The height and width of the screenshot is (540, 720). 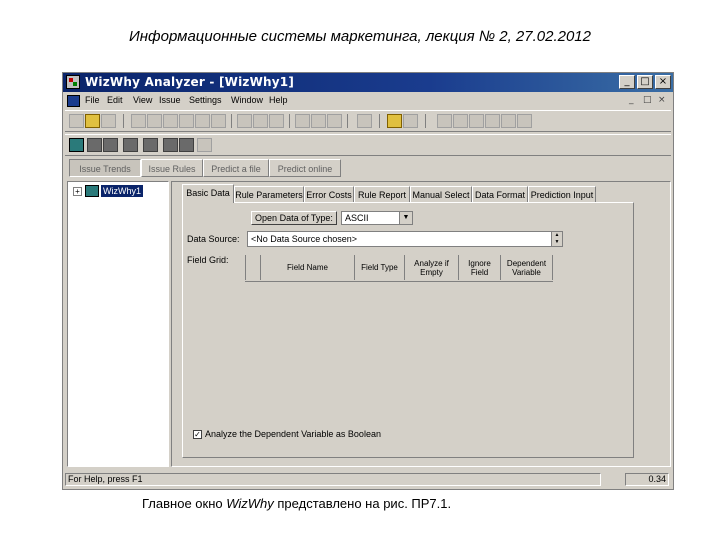 What do you see at coordinates (138, 121) in the screenshot?
I see `cut-icon` at bounding box center [138, 121].